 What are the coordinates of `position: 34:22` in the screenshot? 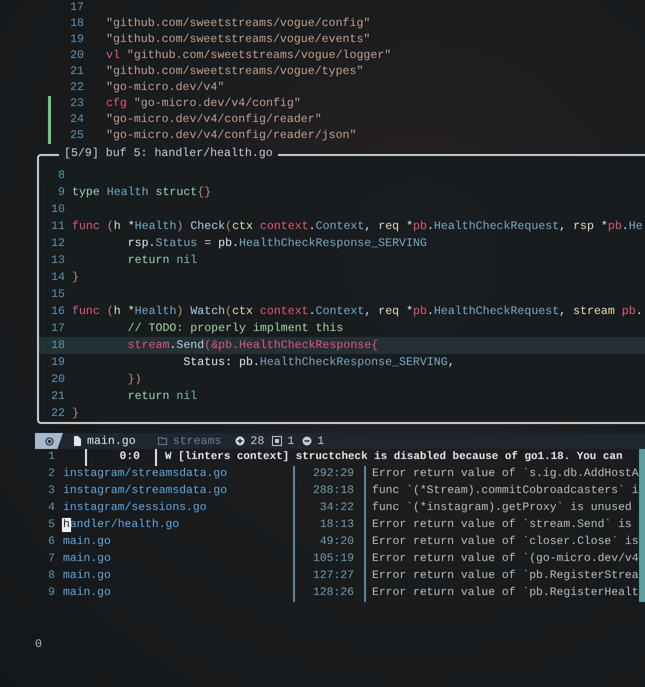 It's located at (330, 508).